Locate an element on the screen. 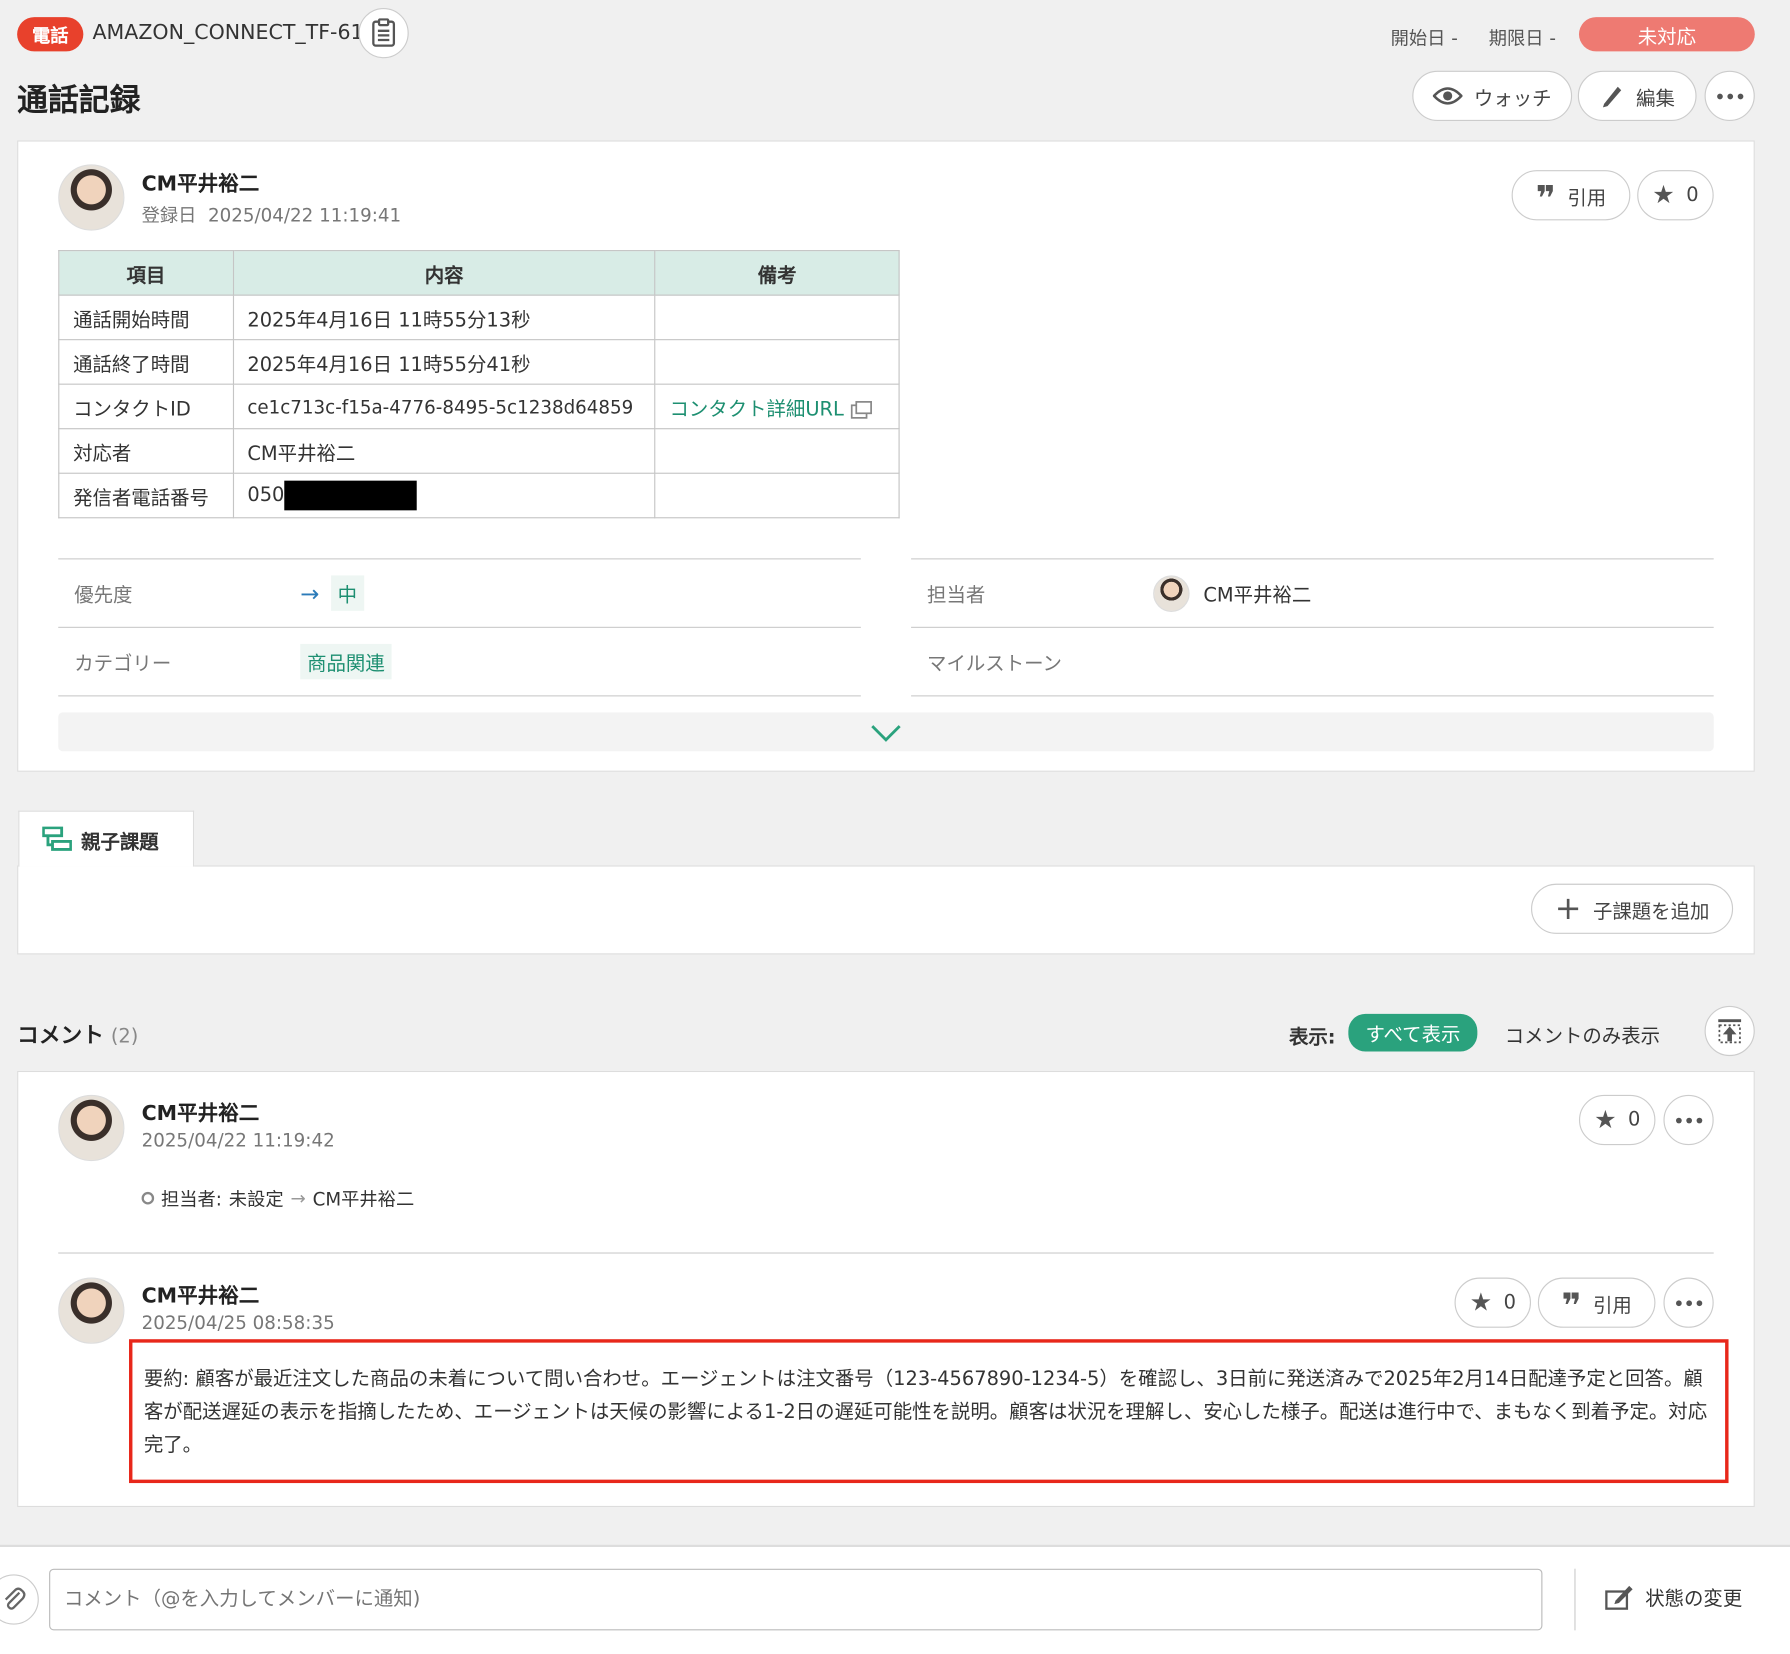  add-subtask-button: + 子課題を追加 is located at coordinates (1632, 908).